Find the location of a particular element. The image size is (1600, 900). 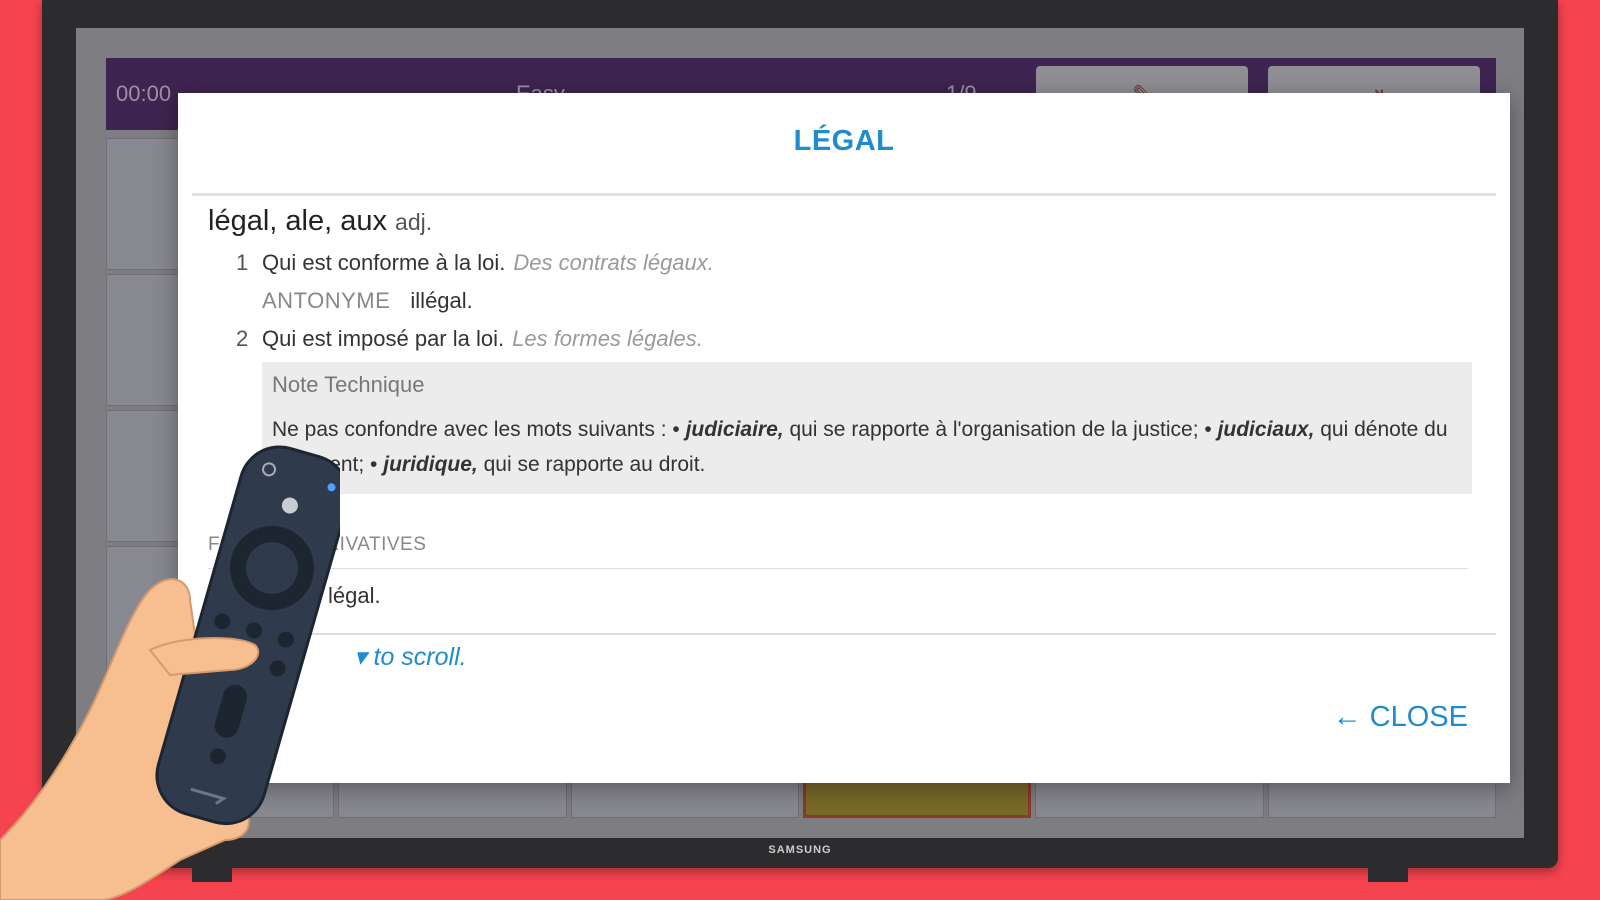

sense-number: 2 is located at coordinates (242, 338).